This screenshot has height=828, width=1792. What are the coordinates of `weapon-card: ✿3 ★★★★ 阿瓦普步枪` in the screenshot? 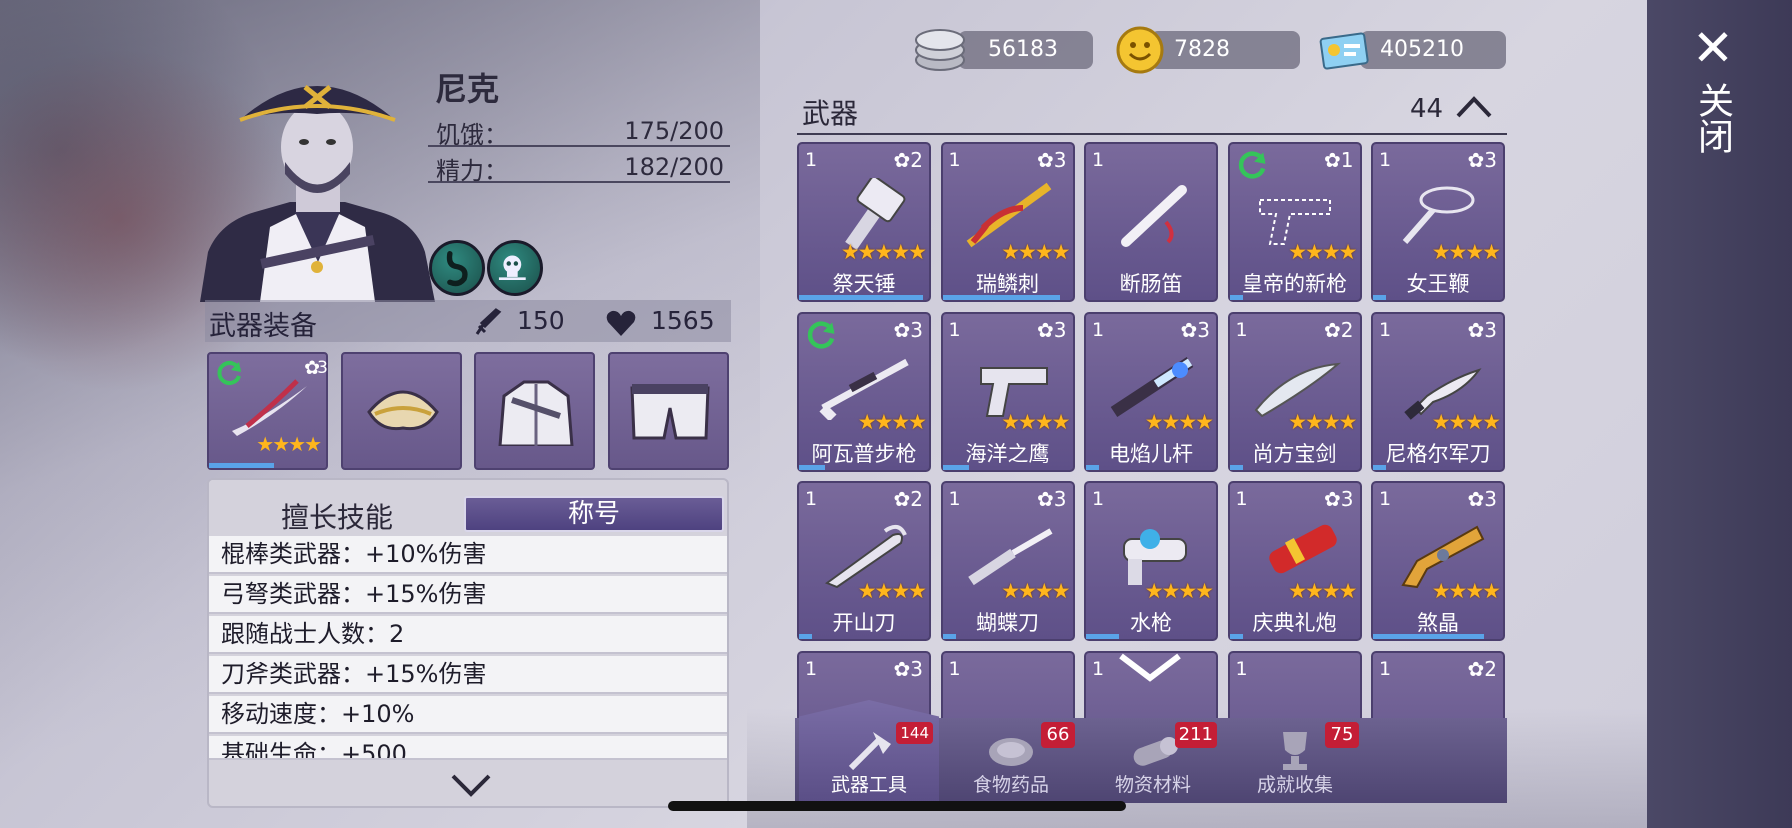 It's located at (864, 391).